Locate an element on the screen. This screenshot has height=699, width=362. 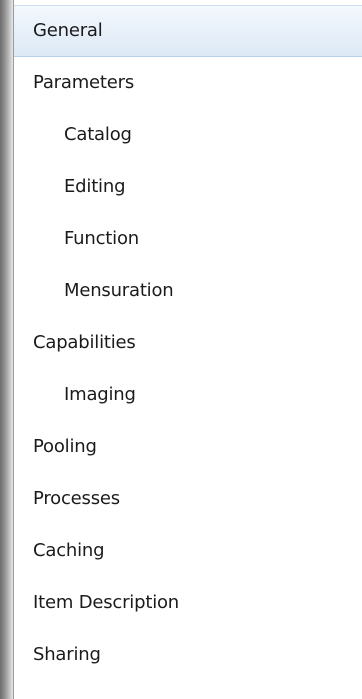
nav-item-caching: Caching is located at coordinates (188, 551).